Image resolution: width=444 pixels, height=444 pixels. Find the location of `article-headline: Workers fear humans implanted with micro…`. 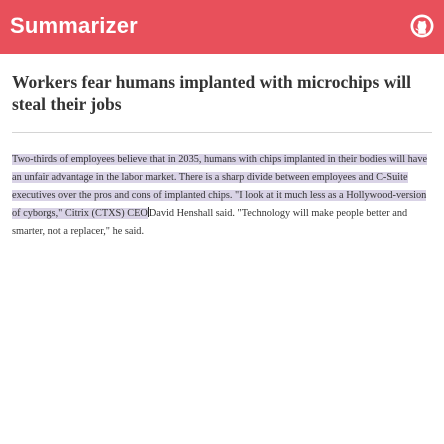

article-headline: Workers fear humans implanted with micro… is located at coordinates (211, 93).